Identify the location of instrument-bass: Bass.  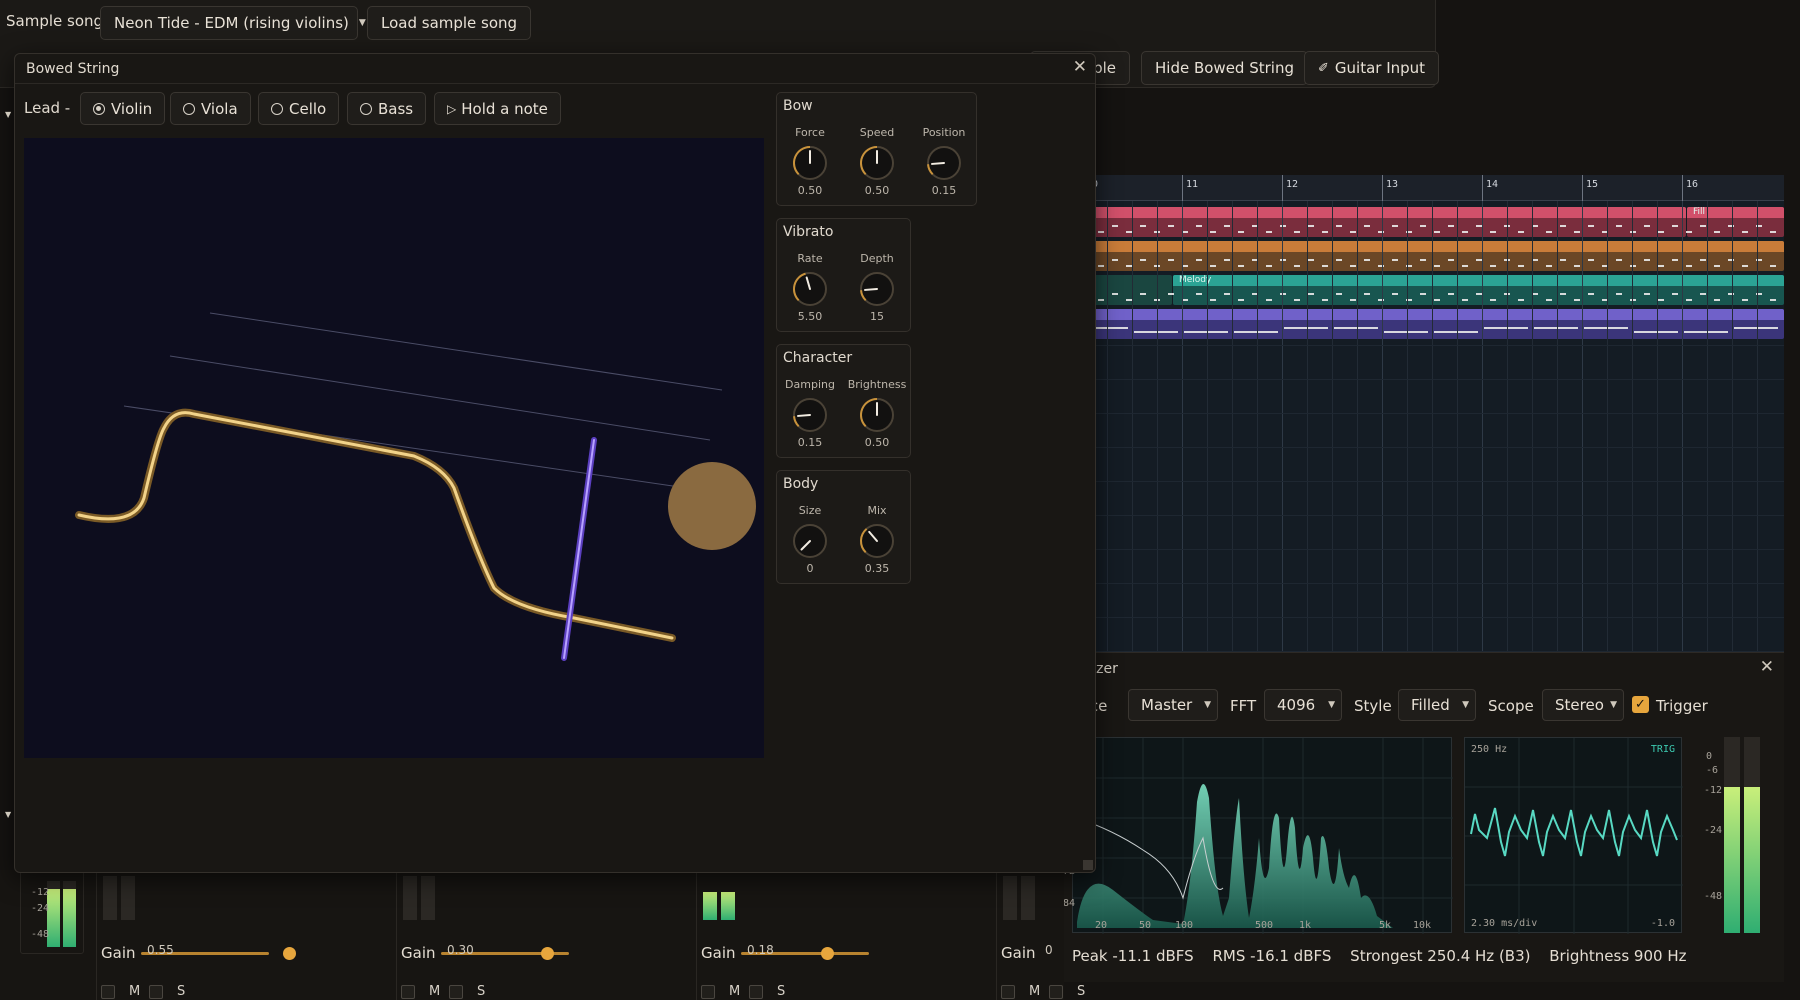
(387, 108).